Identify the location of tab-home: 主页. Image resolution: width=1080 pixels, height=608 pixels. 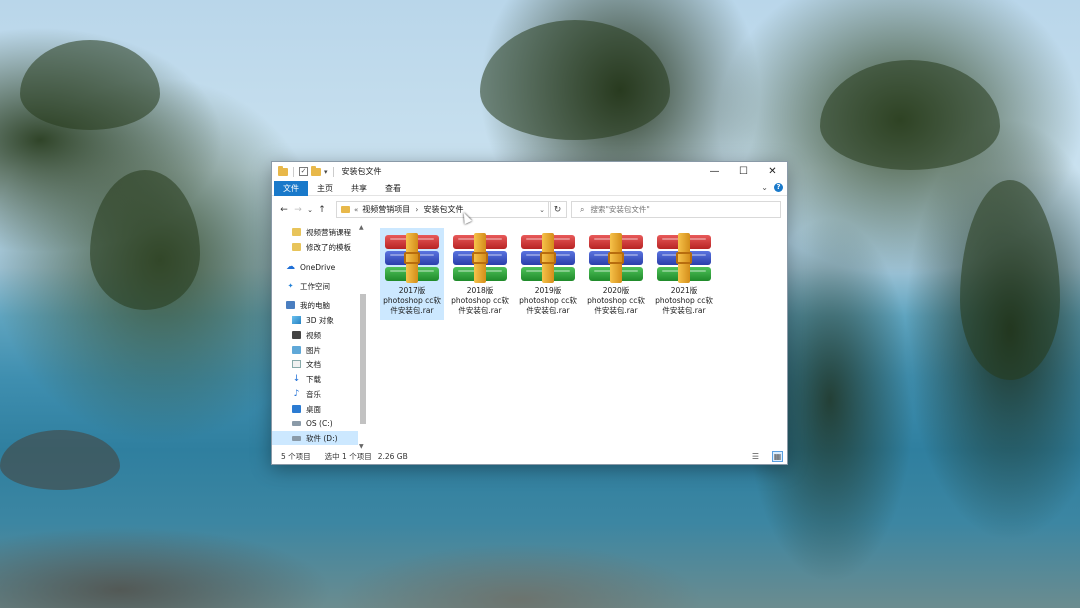
(325, 188).